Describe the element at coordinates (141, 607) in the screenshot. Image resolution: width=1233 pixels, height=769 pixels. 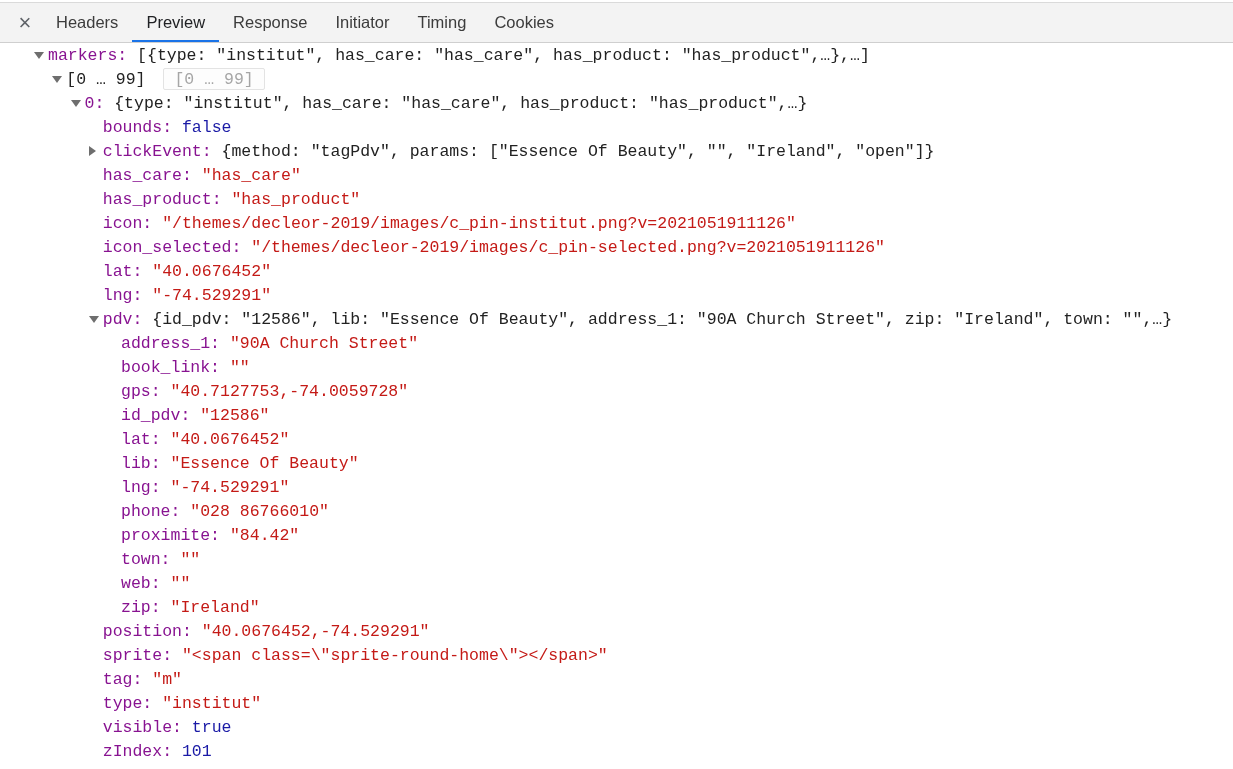
I see `property-key: zip:` at that location.